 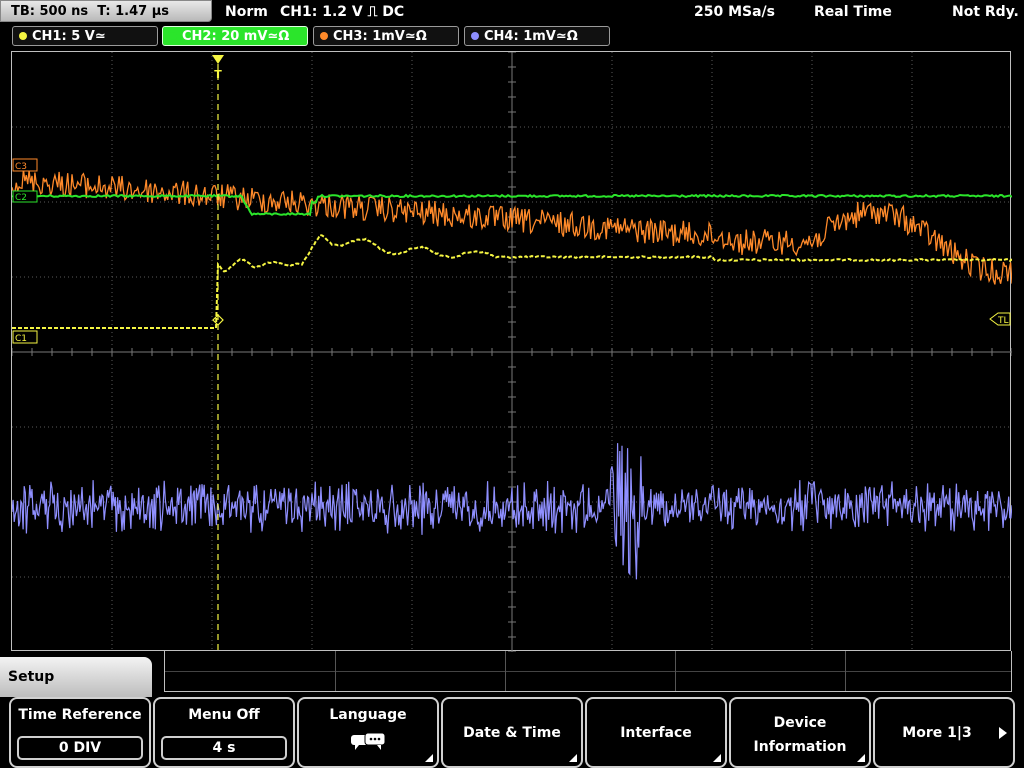 I want to click on device-information-label-line2: Information, so click(x=800, y=747).